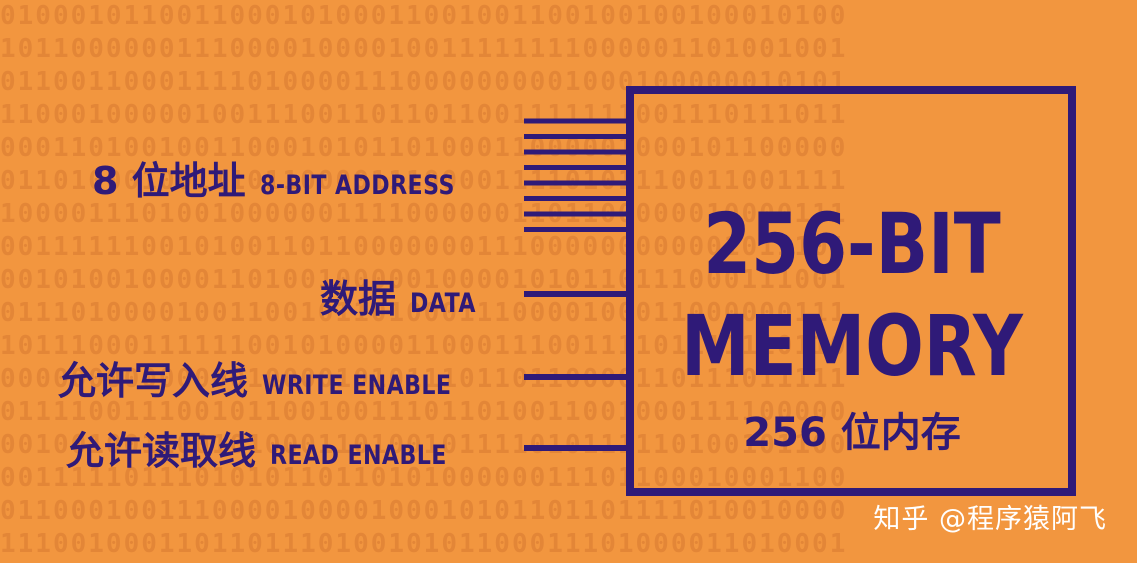 Image resolution: width=1137 pixels, height=563 pixels. I want to click on read-enable-label-en: READ ENABLE, so click(358, 455).